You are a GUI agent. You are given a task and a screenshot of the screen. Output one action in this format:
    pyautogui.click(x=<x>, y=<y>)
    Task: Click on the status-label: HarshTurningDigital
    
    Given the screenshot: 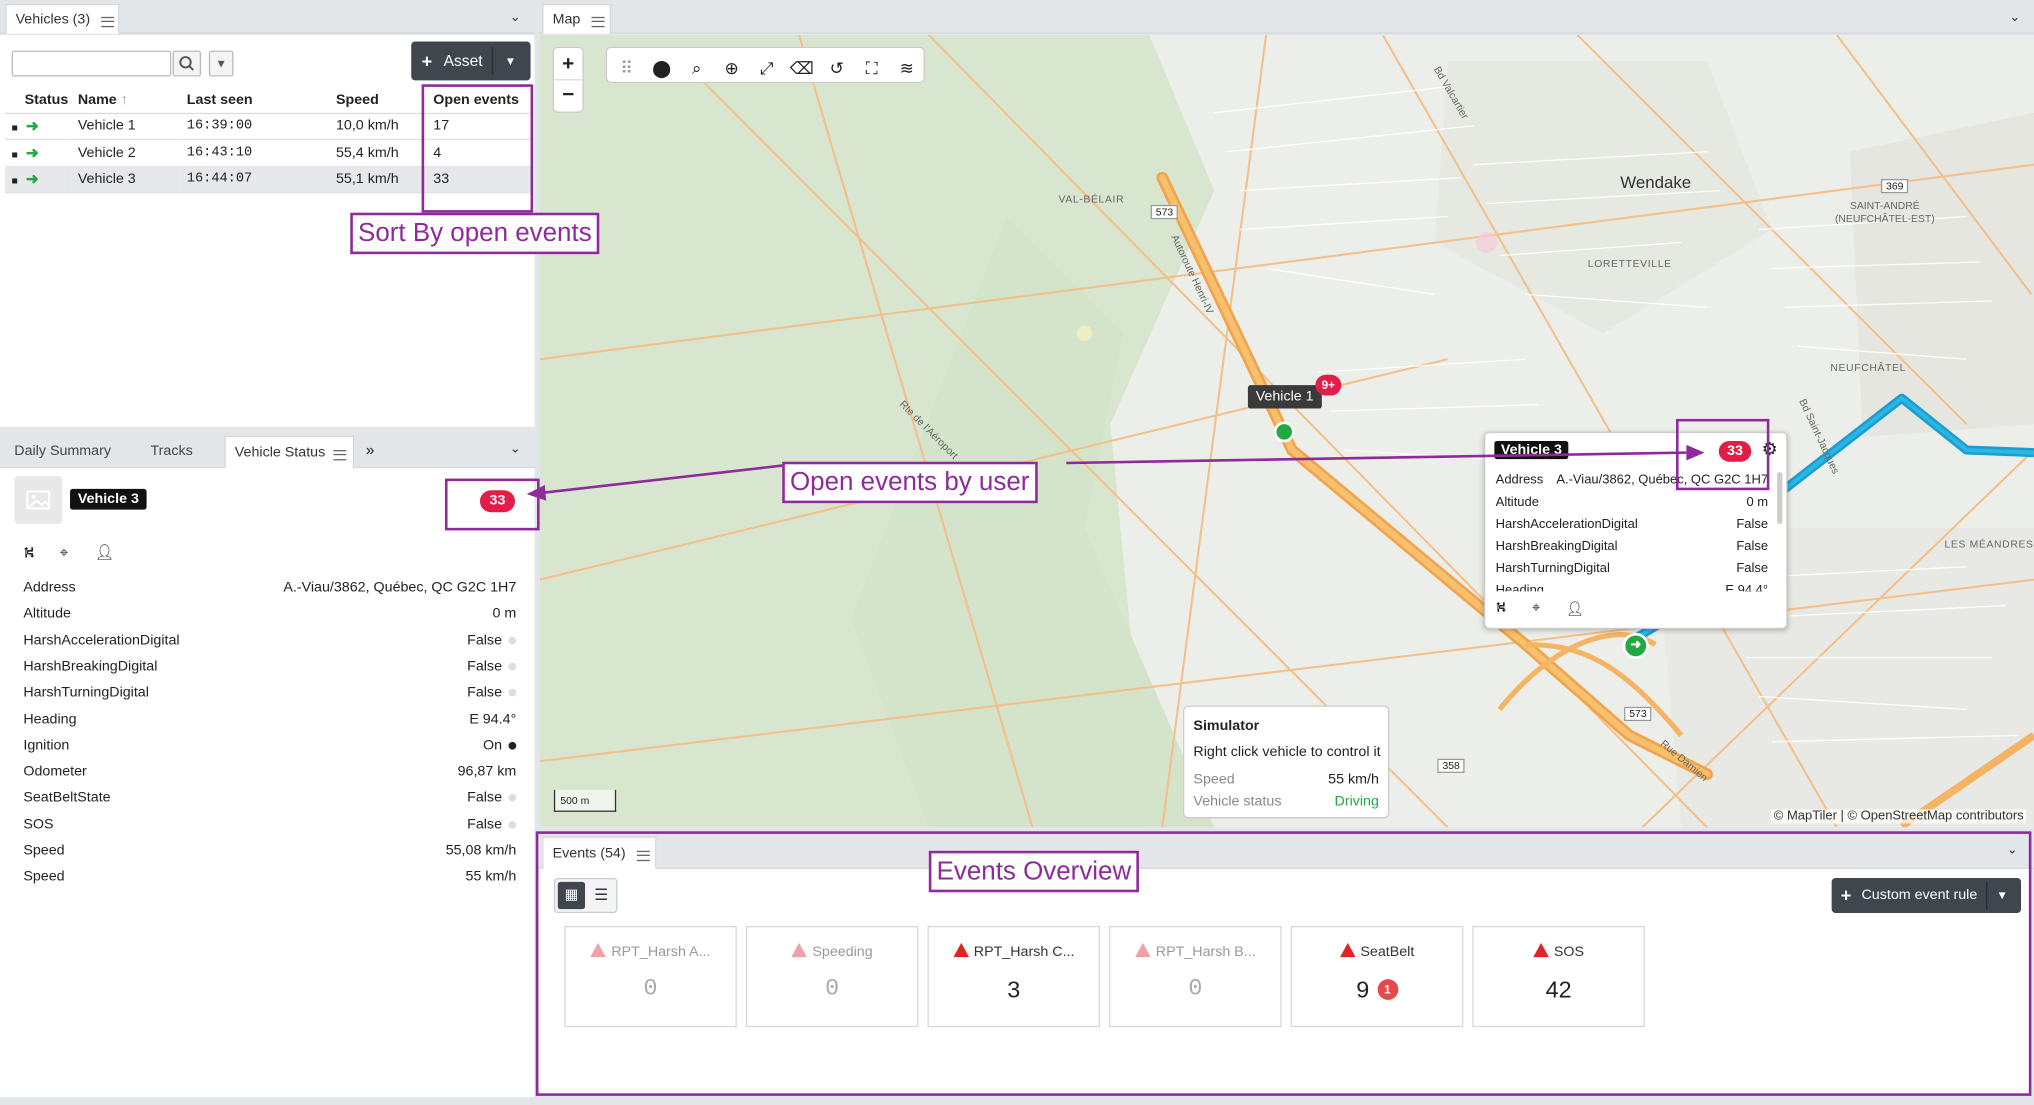 What is the action you would take?
    pyautogui.click(x=86, y=693)
    